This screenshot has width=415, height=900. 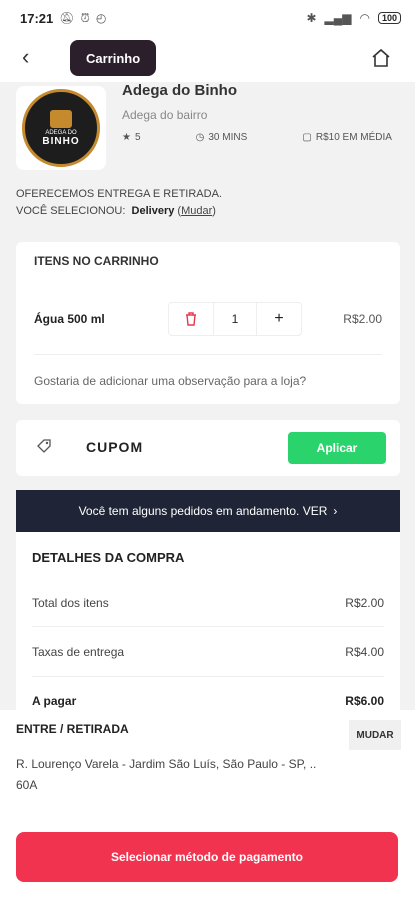 What do you see at coordinates (37, 18) in the screenshot?
I see `status-time: 17:21` at bounding box center [37, 18].